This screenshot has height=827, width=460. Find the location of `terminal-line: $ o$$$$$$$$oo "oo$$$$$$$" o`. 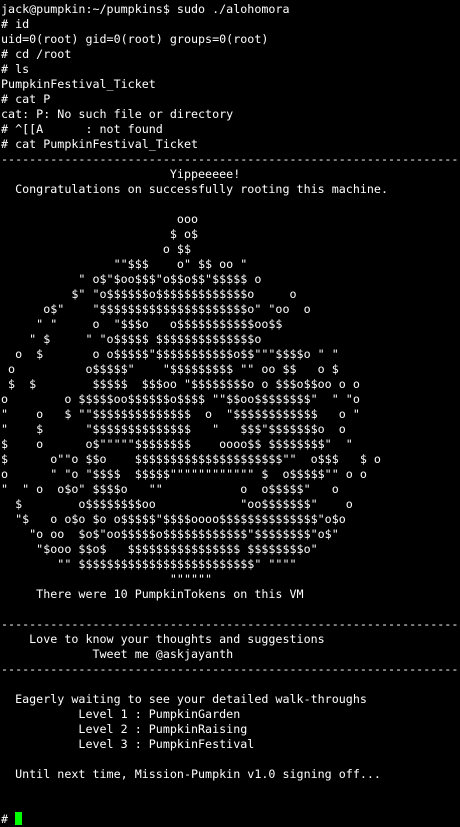

terminal-line: $ o$$$$$$$$oo "oo$$$$$$$" o is located at coordinates (177, 504).